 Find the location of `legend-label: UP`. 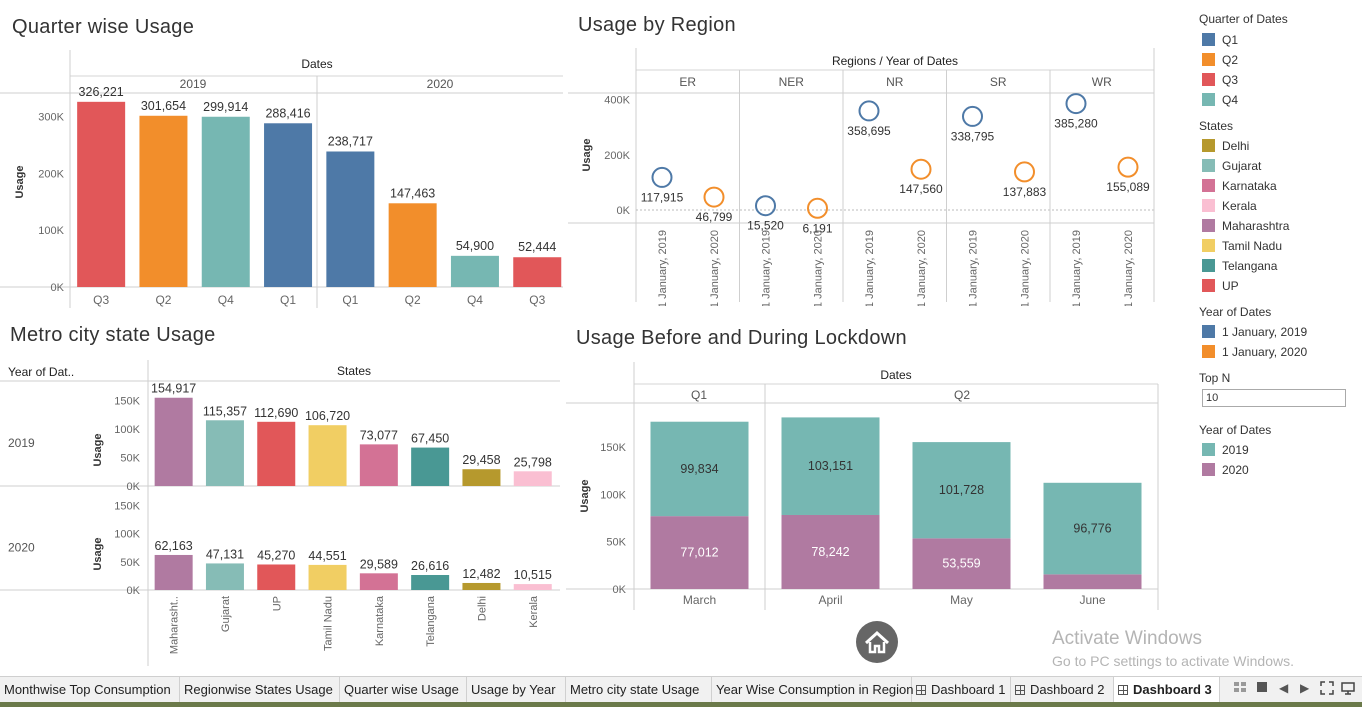

legend-label: UP is located at coordinates (1230, 286).